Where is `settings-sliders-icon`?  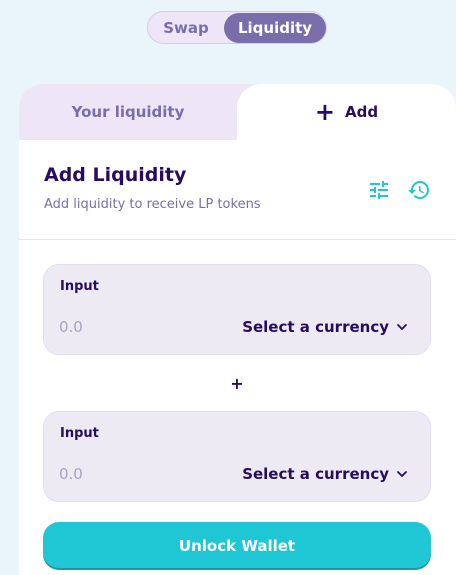 settings-sliders-icon is located at coordinates (379, 190).